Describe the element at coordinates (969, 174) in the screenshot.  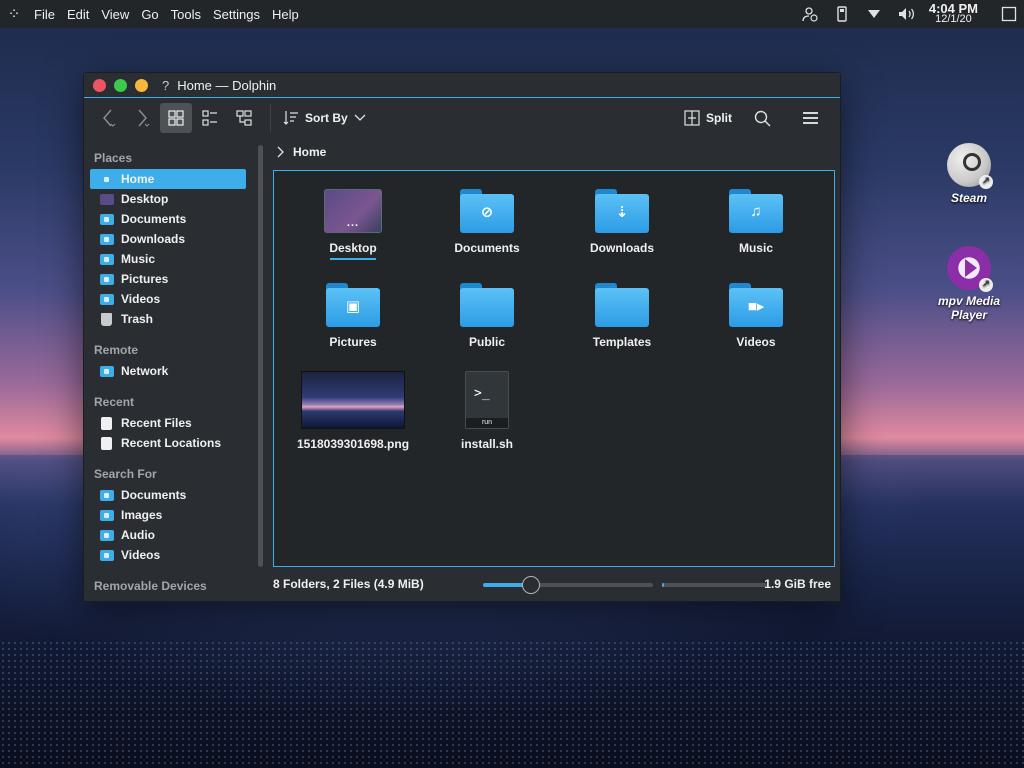
I see `desktop-icon-steam: ↗ Steam` at that location.